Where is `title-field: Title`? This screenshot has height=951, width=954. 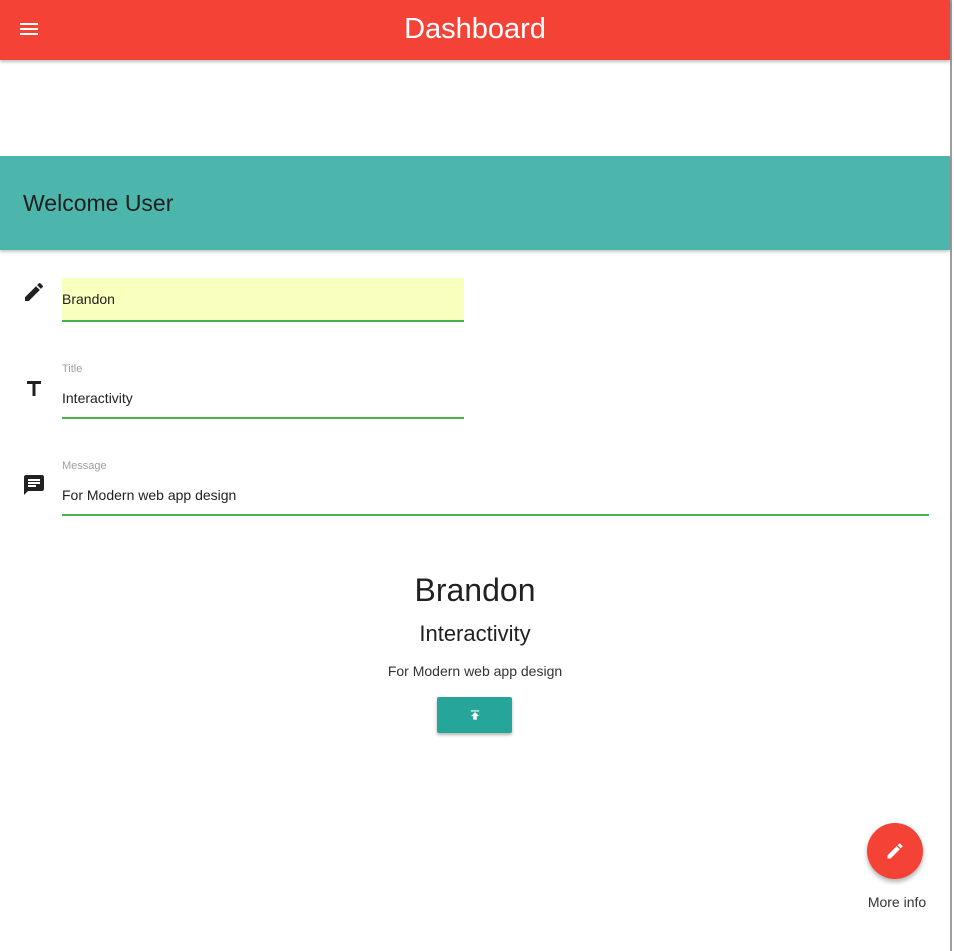 title-field: Title is located at coordinates (263, 390).